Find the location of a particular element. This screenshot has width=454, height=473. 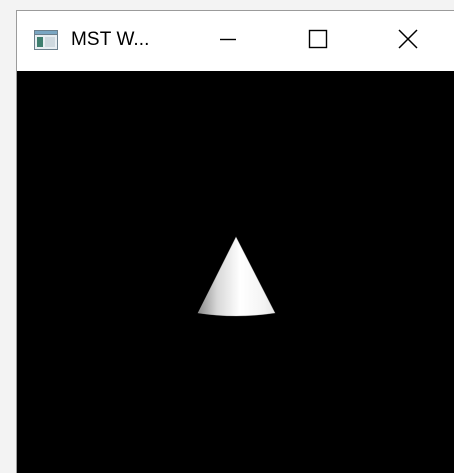

app-window-icon is located at coordinates (46, 40).